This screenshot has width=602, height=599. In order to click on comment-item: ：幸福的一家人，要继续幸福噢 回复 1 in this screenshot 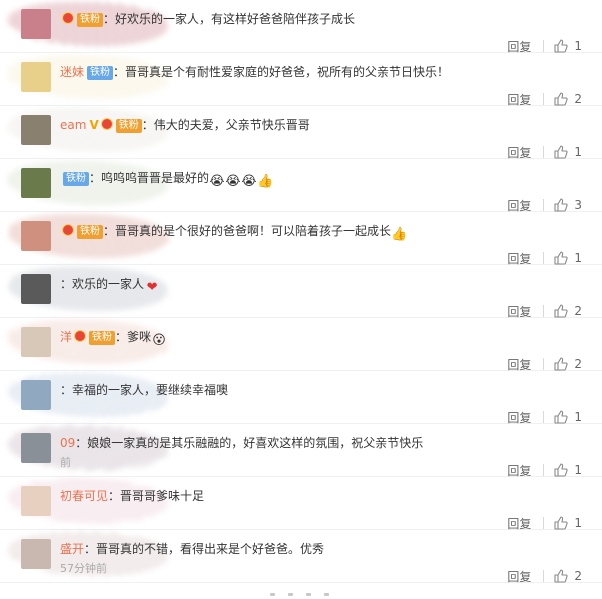, I will do `click(301, 398)`.